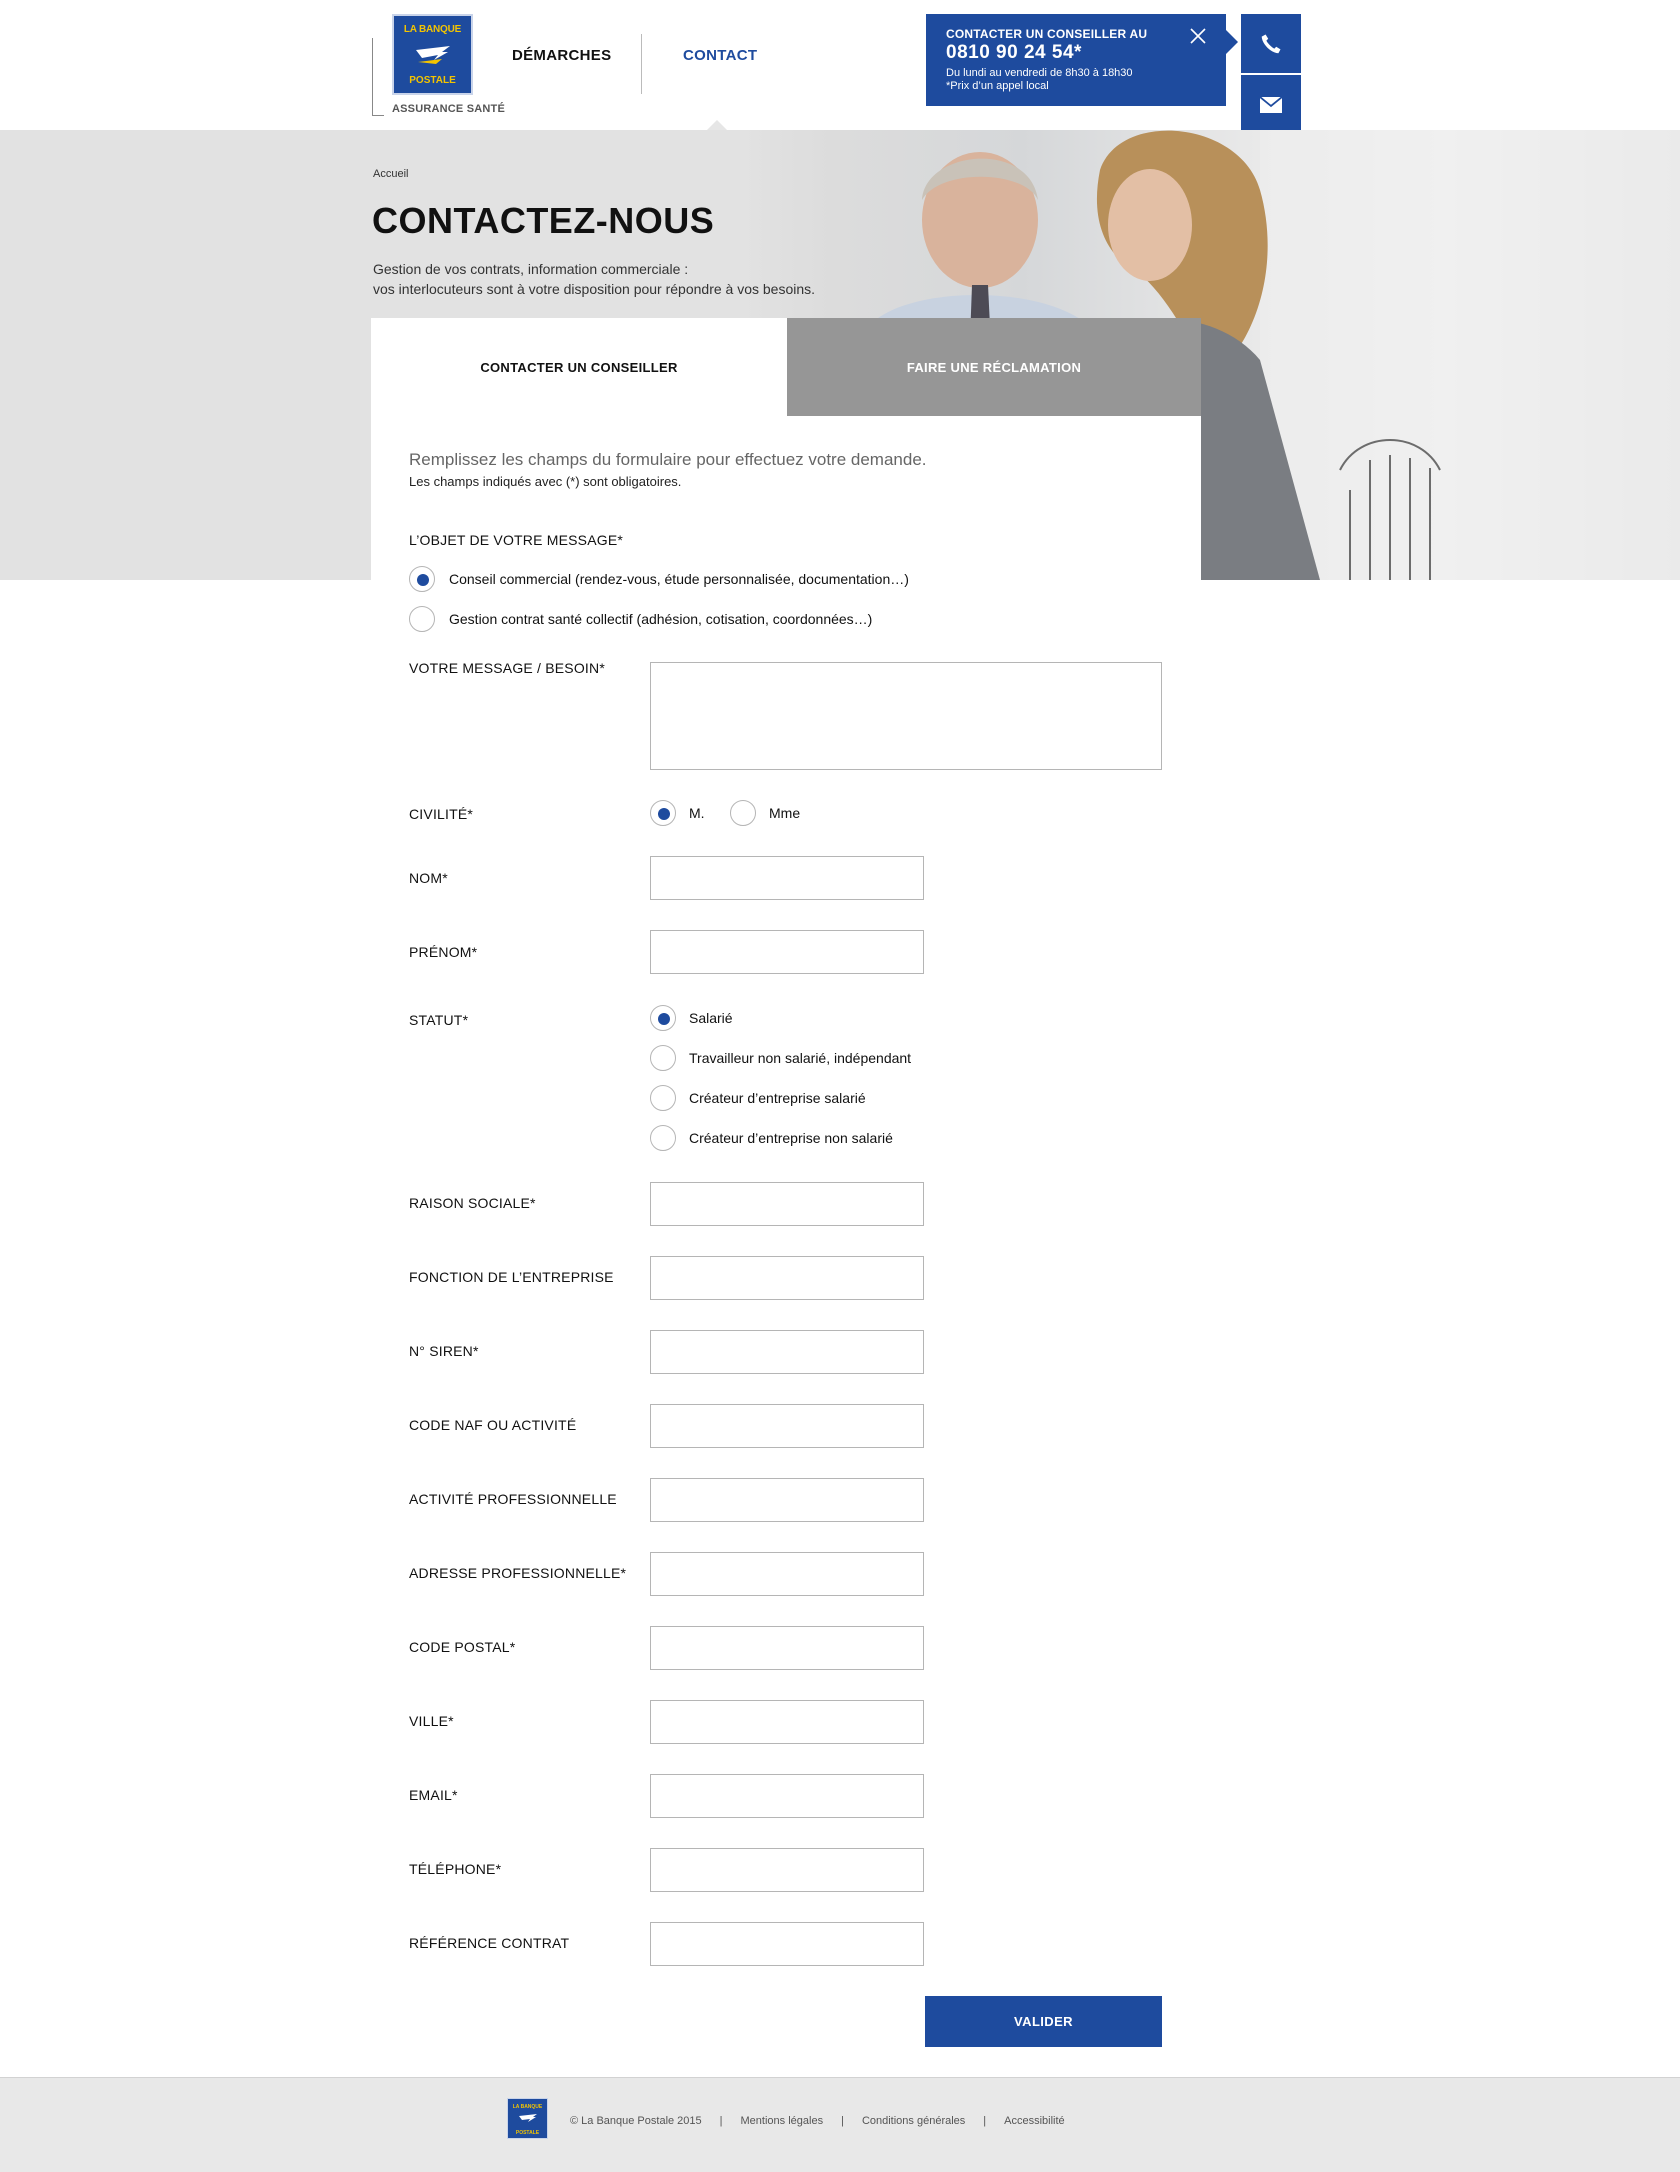 The width and height of the screenshot is (1680, 2172). I want to click on civilite-radio-mme, so click(743, 813).